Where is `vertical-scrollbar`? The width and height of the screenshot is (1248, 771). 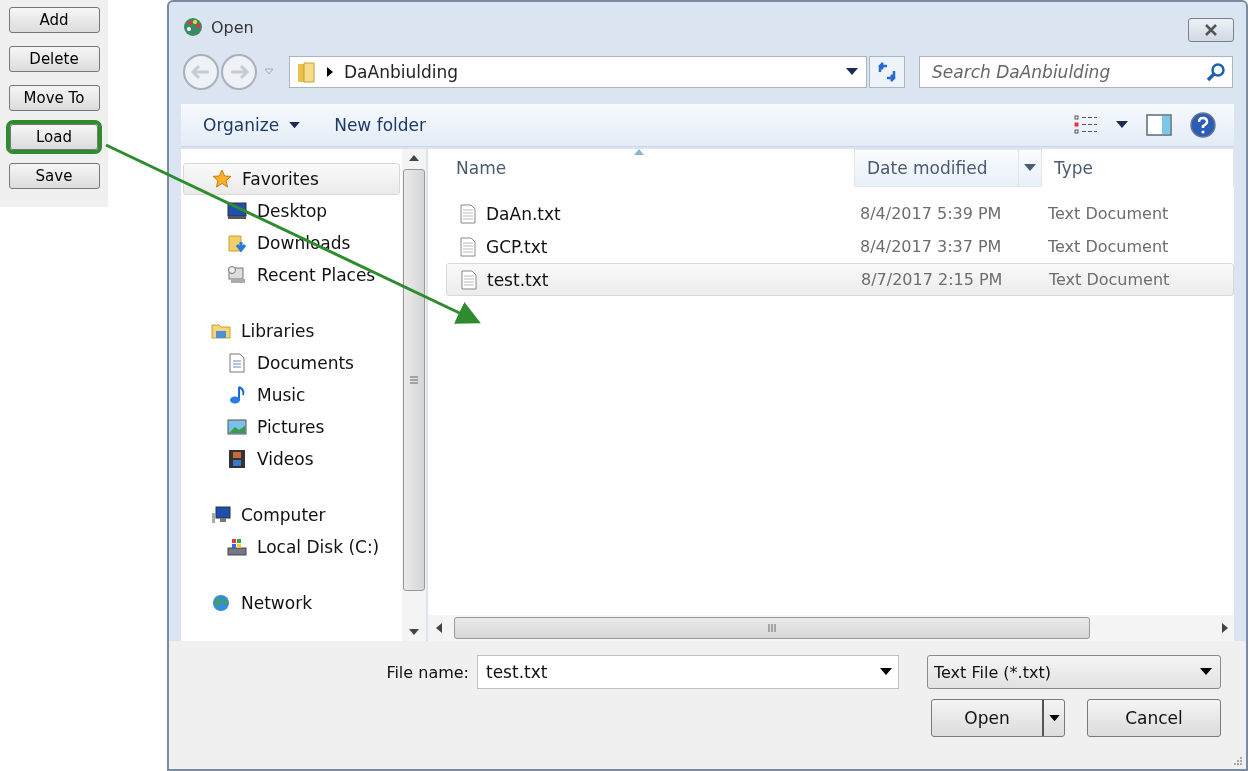
vertical-scrollbar is located at coordinates (414, 395).